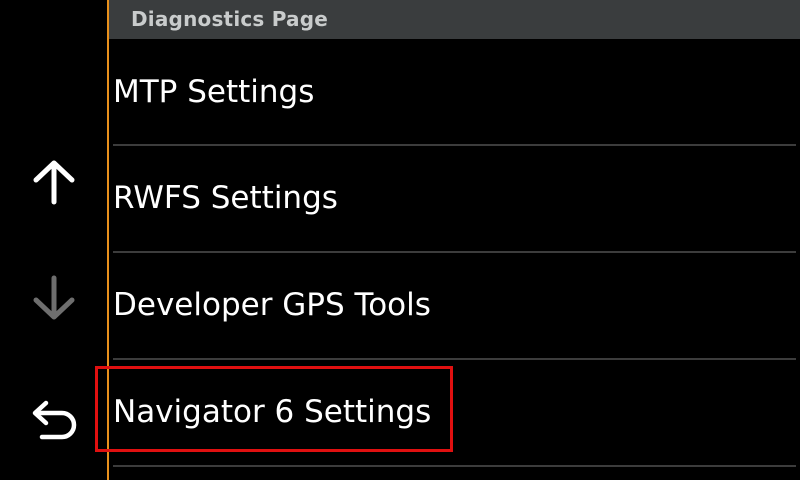 The image size is (800, 480). I want to click on arrow-down-icon, so click(54, 297).